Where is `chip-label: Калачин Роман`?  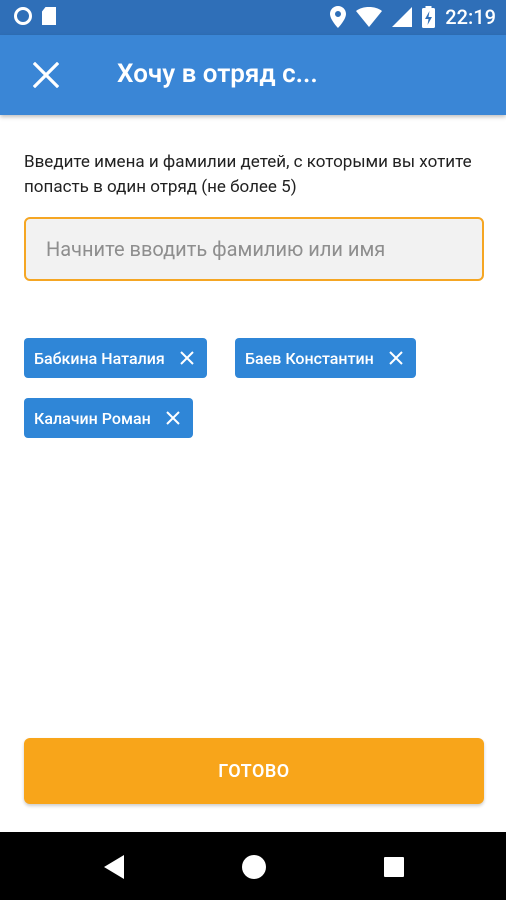
chip-label: Калачин Роман is located at coordinates (92, 418).